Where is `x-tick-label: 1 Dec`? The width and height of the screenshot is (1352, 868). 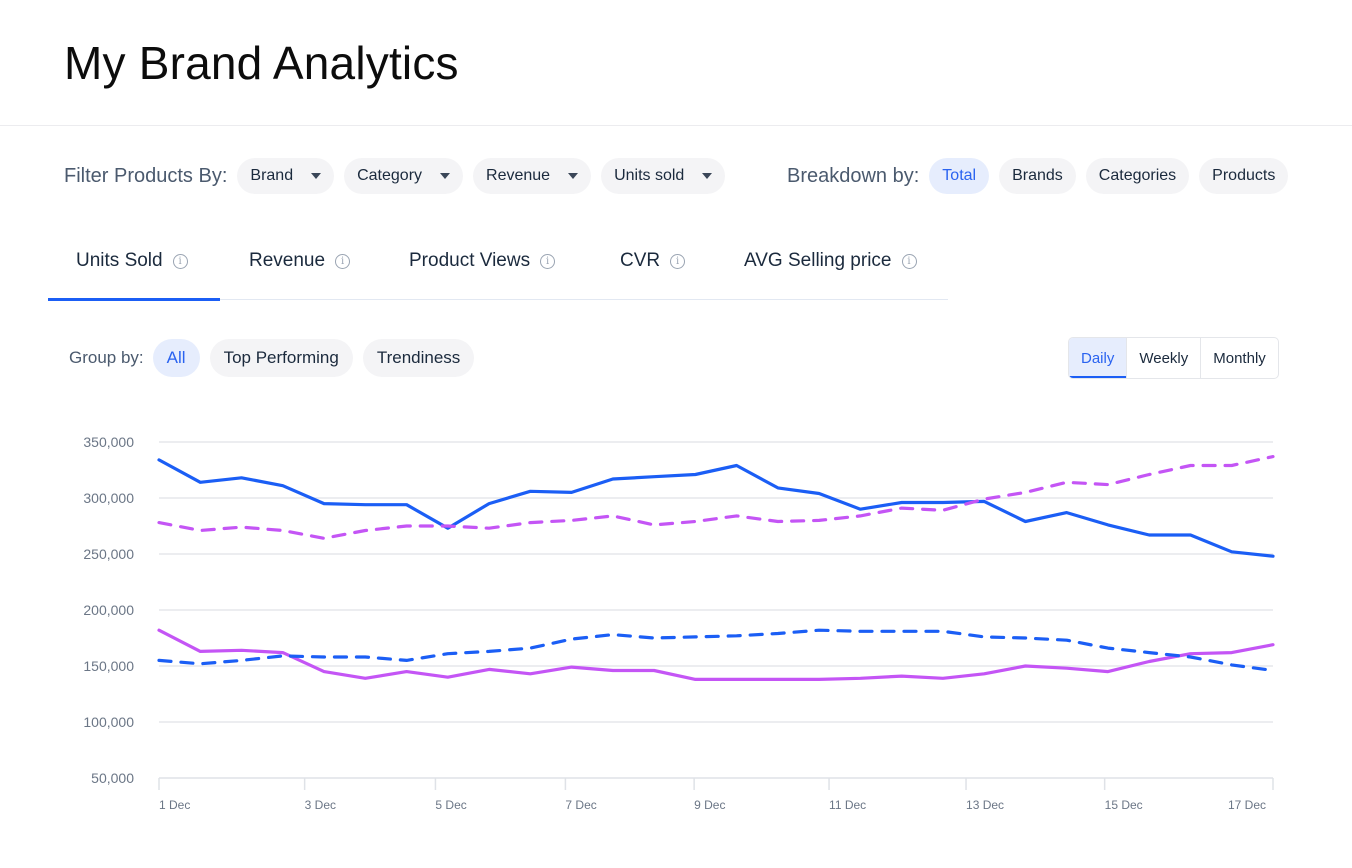
x-tick-label: 1 Dec is located at coordinates (174, 805).